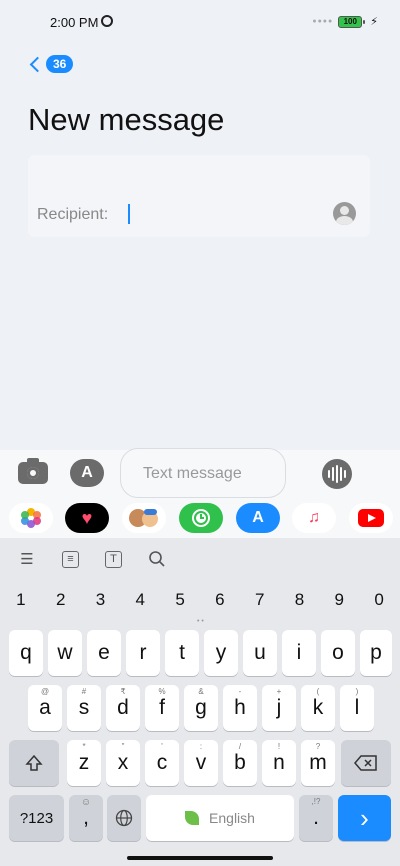  I want to click on chevron-left-icon, so click(37, 64).